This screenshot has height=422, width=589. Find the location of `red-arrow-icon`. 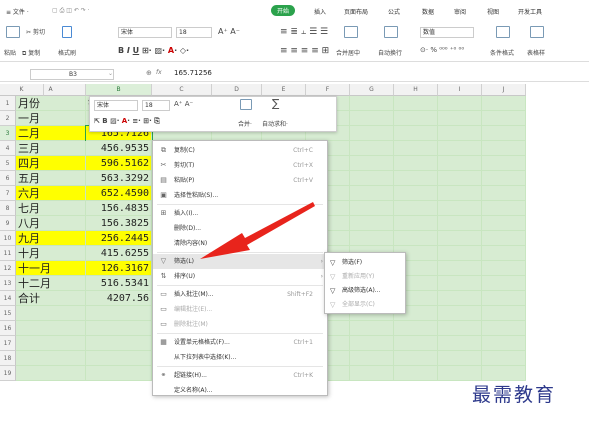

red-arrow-icon is located at coordinates (257, 230).